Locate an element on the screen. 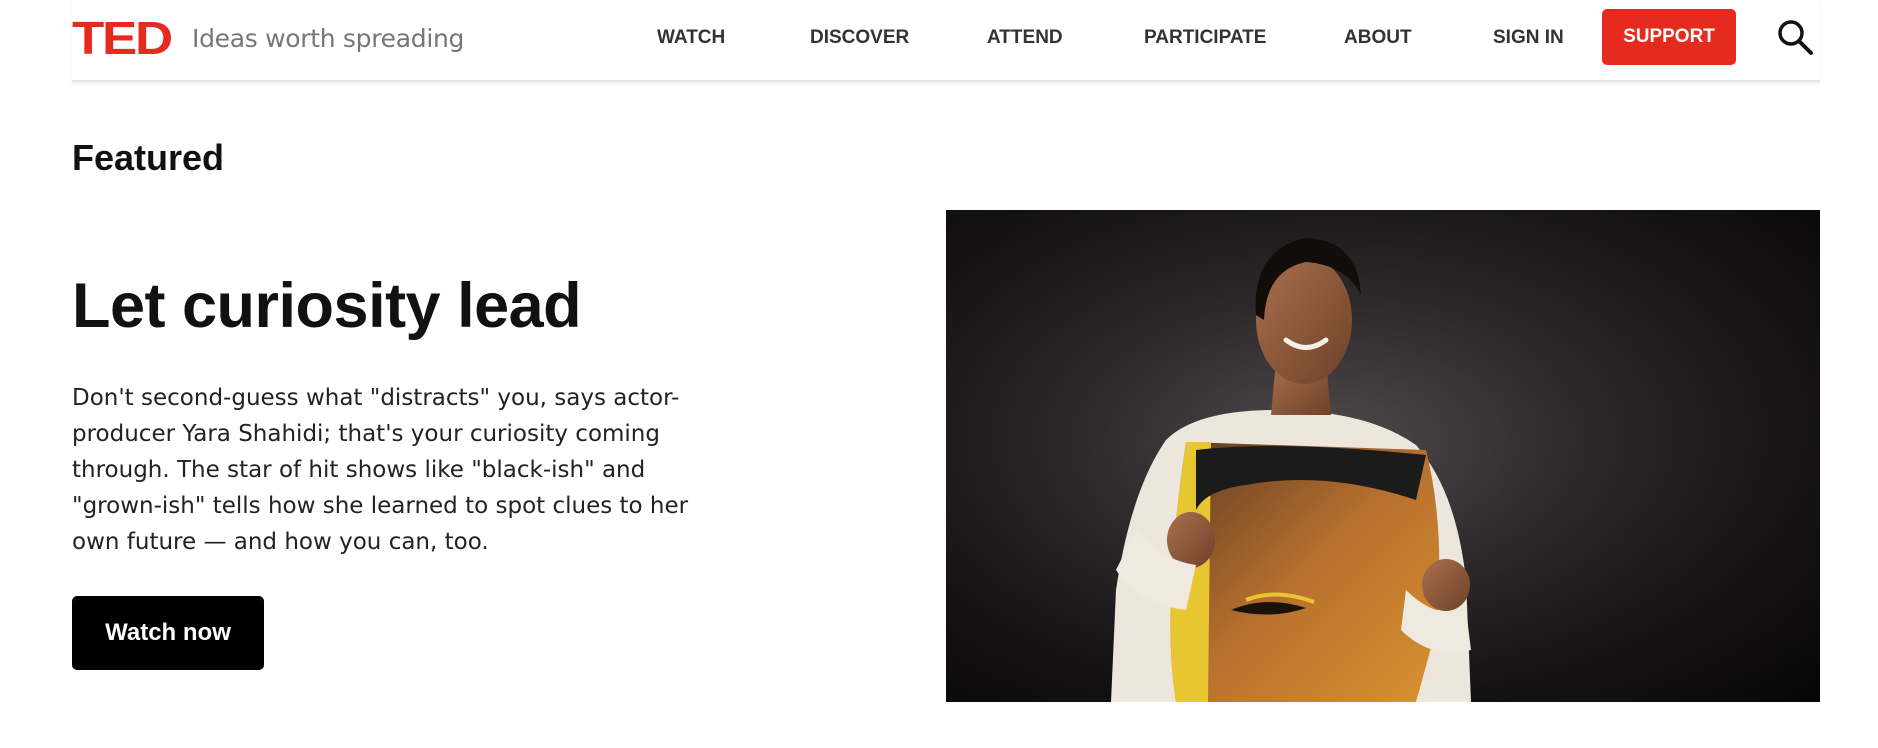 The width and height of the screenshot is (1878, 748). nav-item-watch: WATCH is located at coordinates (691, 38).